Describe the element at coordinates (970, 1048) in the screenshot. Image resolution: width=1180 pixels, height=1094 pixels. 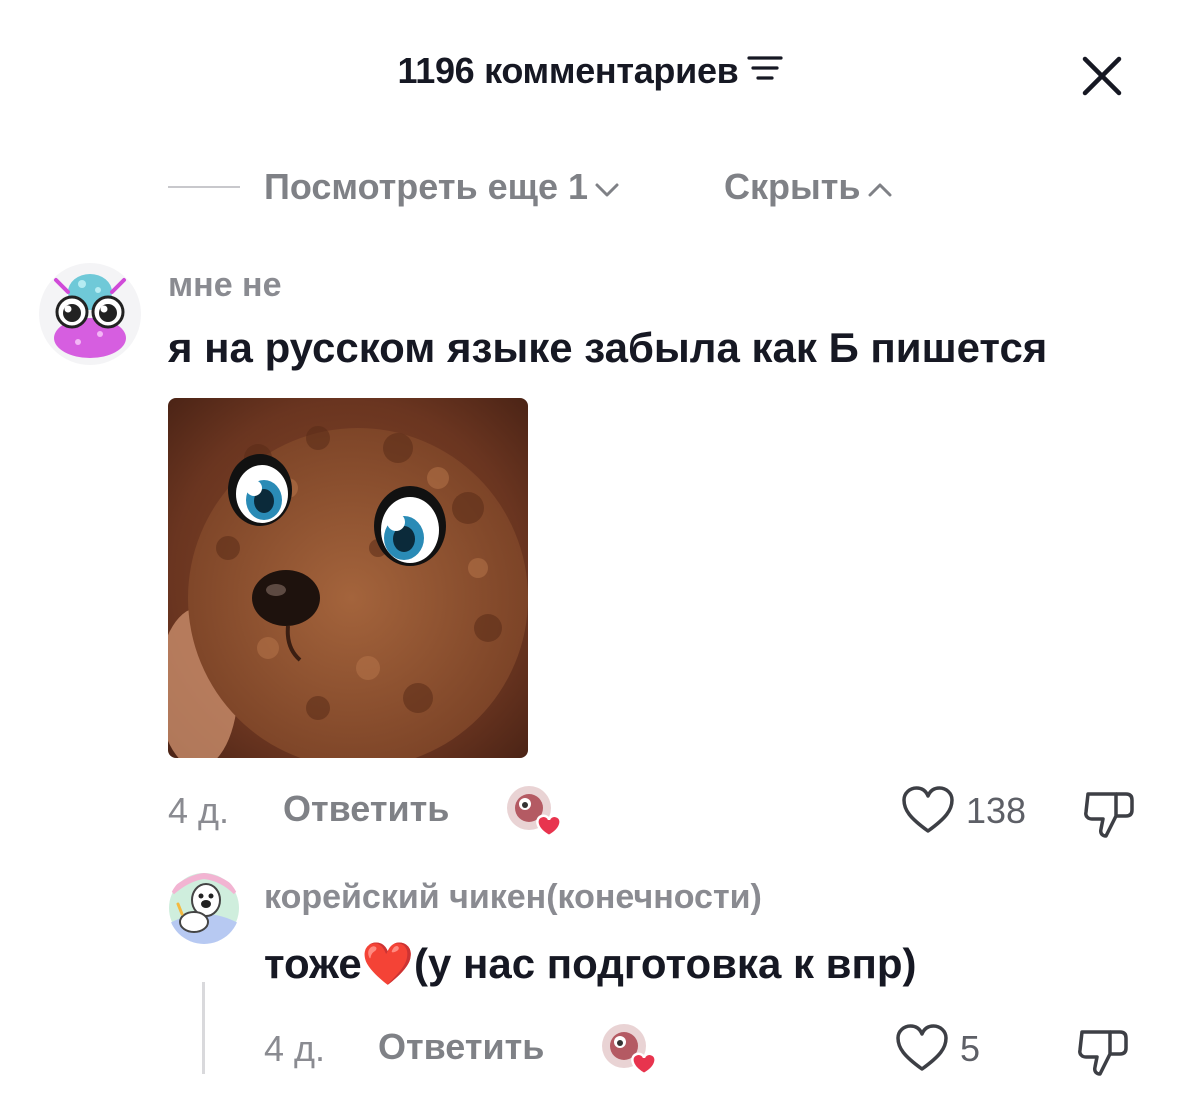
I see `reply-like-count: 5` at that location.